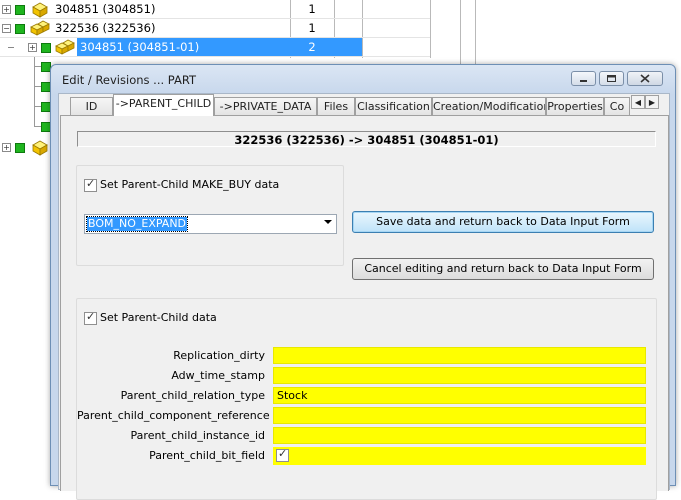 The height and width of the screenshot is (500, 681). I want to click on relation-path-label: 322536 (322536) -> 304851 (304851-01), so click(366, 139).